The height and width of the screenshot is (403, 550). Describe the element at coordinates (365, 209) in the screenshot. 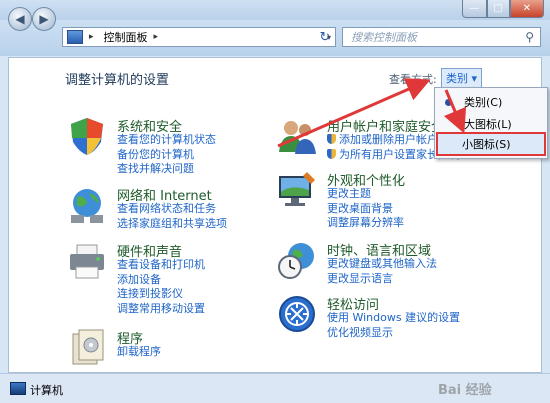

I see `category-link: 更改桌面背景` at that location.